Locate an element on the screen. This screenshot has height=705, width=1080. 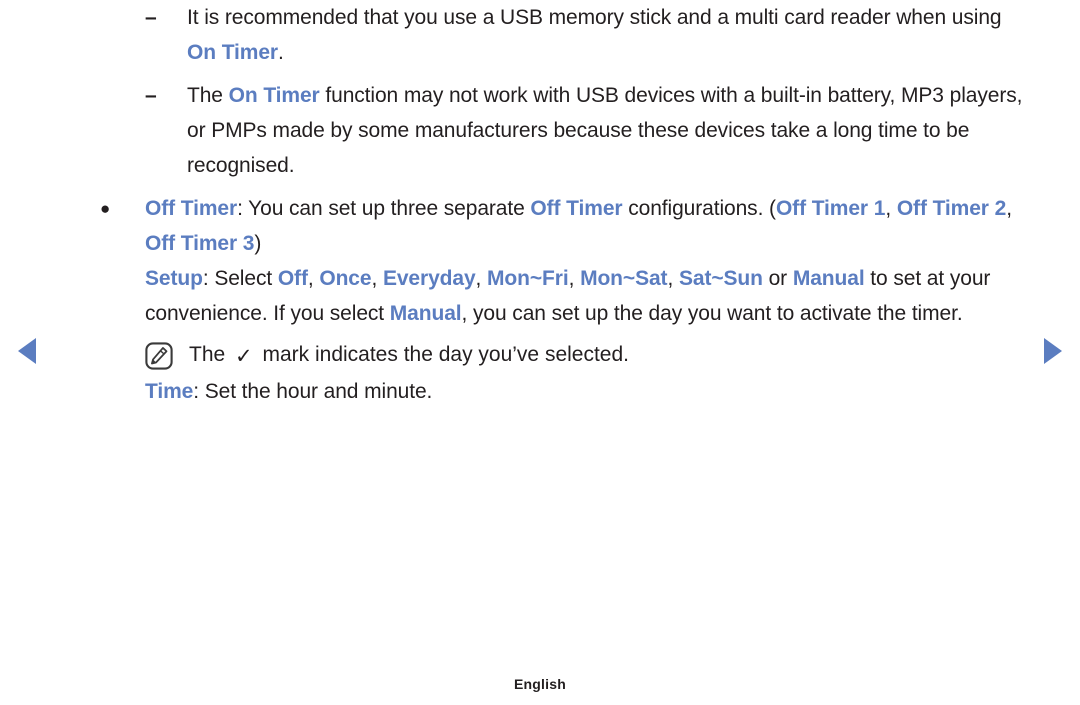
highlighted-term: Everyday is located at coordinates (429, 278).